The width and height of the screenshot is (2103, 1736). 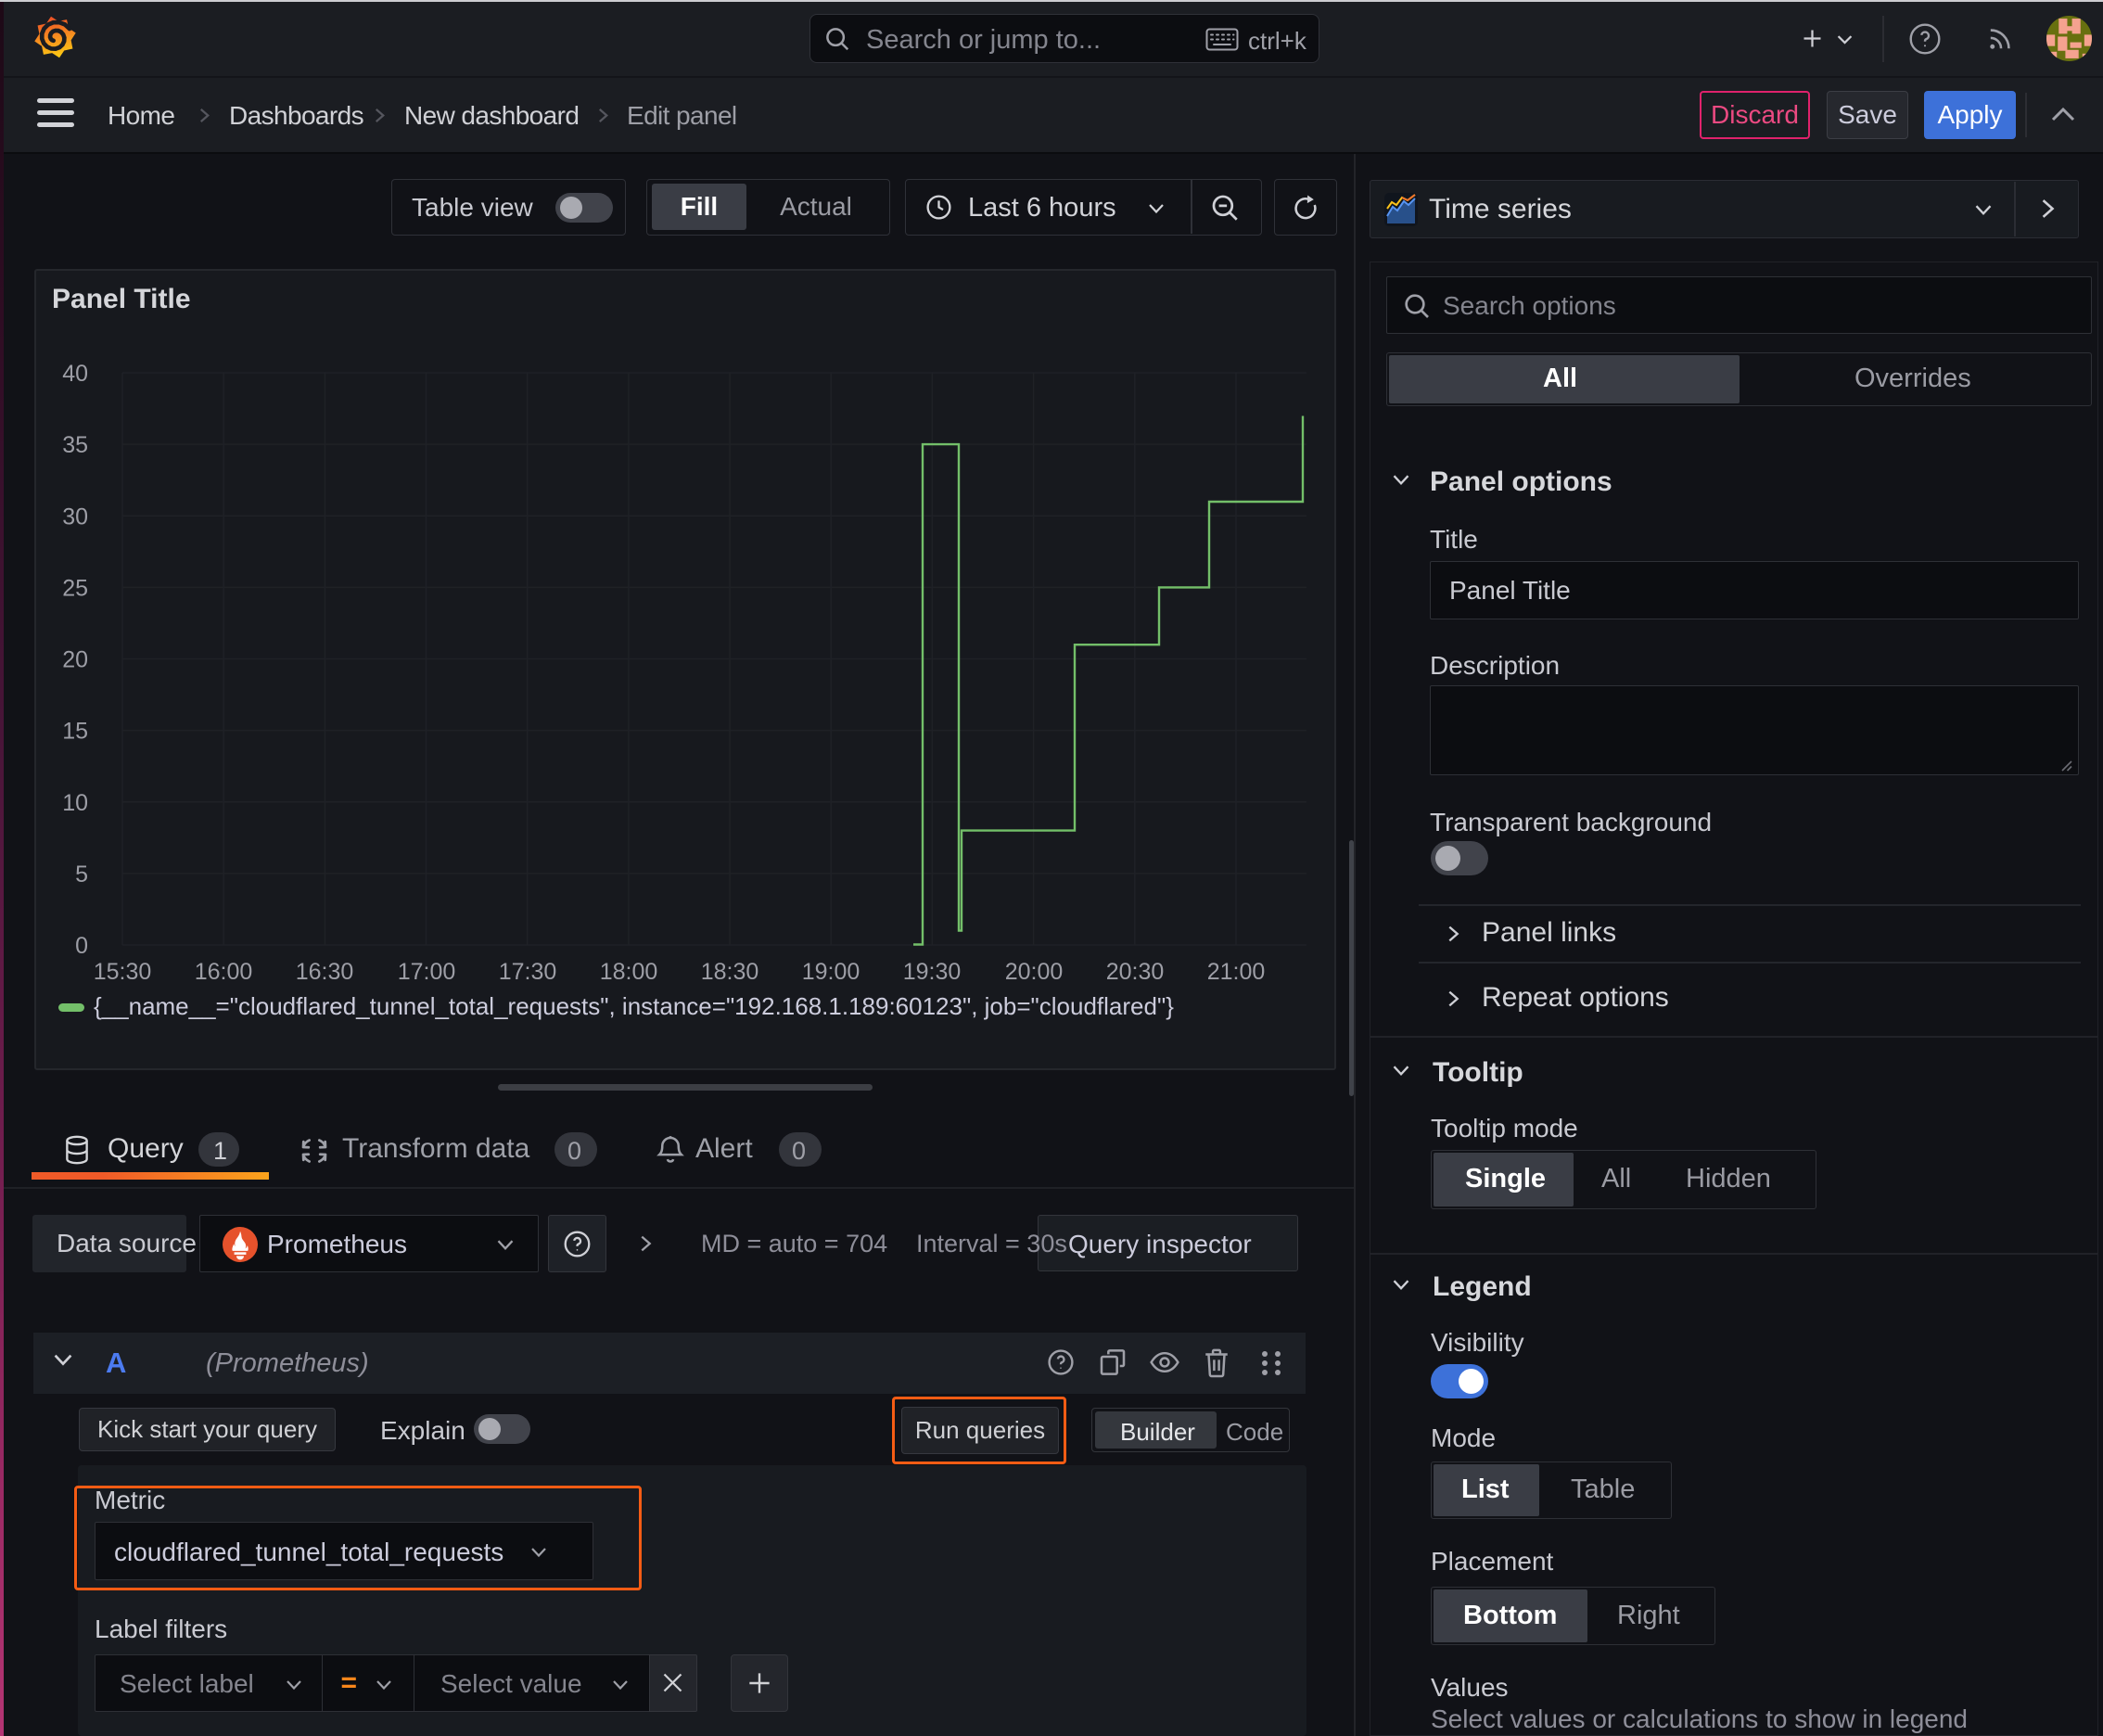 What do you see at coordinates (75, 588) in the screenshot?
I see `svg-text: 25` at bounding box center [75, 588].